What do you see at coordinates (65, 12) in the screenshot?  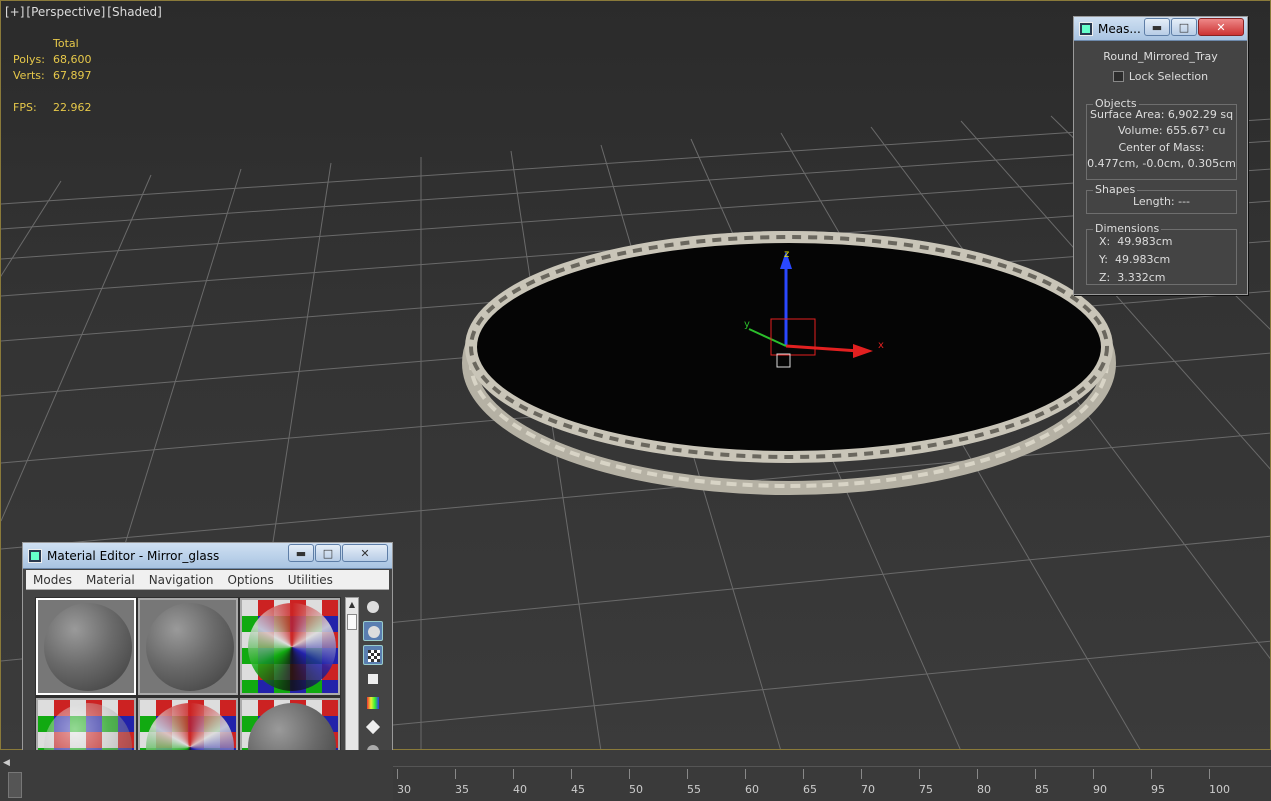 I see `viewport-pov: [Perspective]` at bounding box center [65, 12].